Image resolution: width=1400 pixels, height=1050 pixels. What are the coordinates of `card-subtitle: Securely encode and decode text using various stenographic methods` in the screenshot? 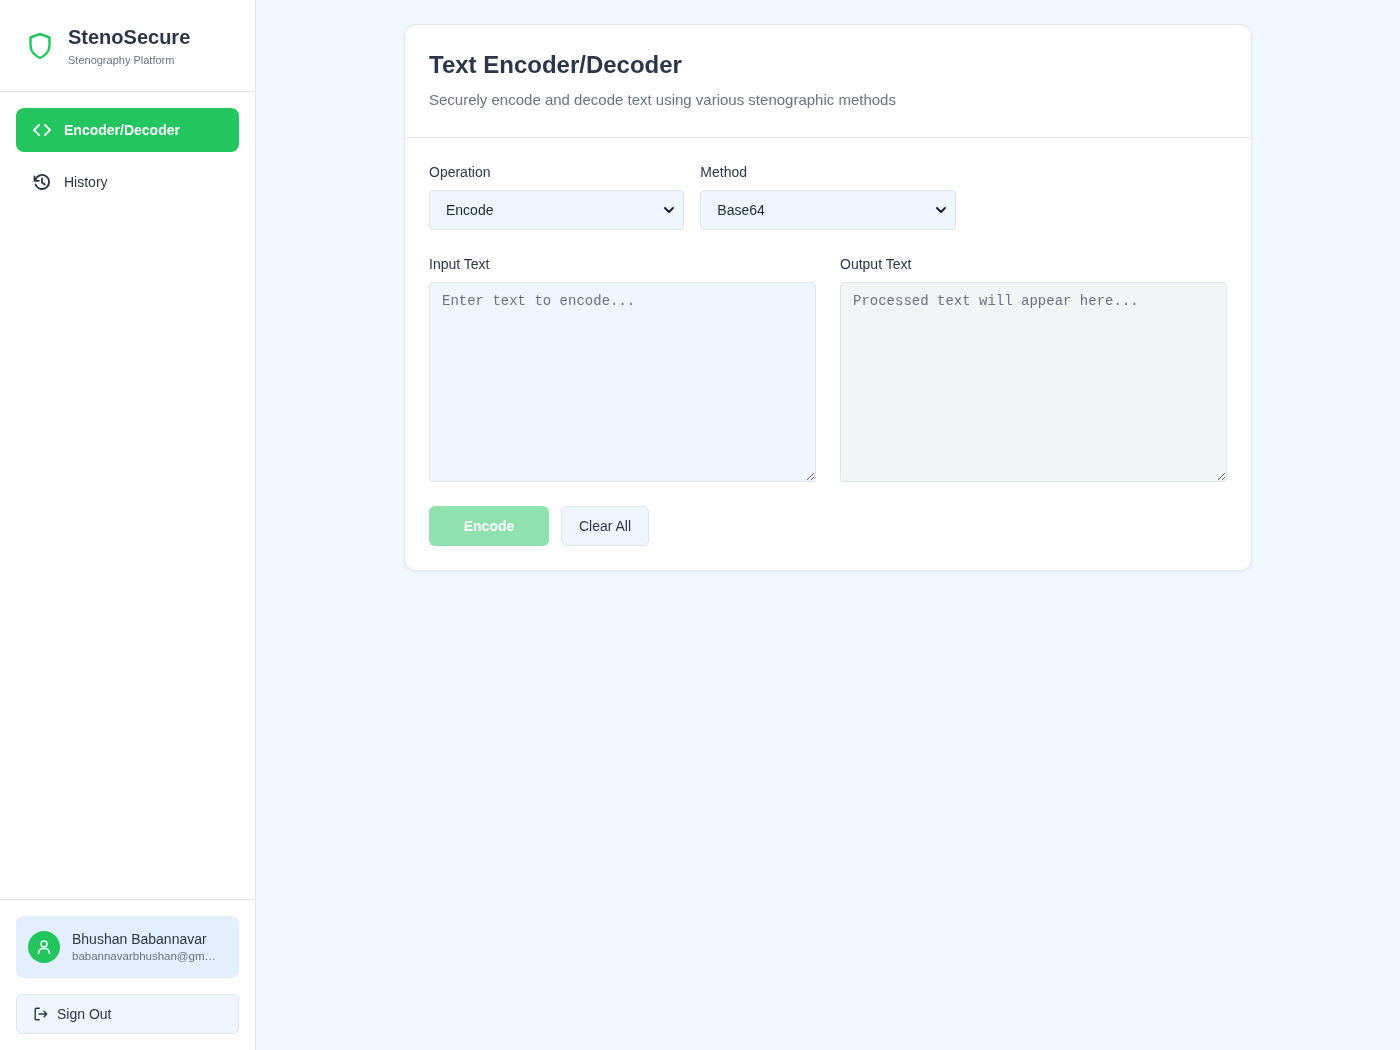 It's located at (663, 100).